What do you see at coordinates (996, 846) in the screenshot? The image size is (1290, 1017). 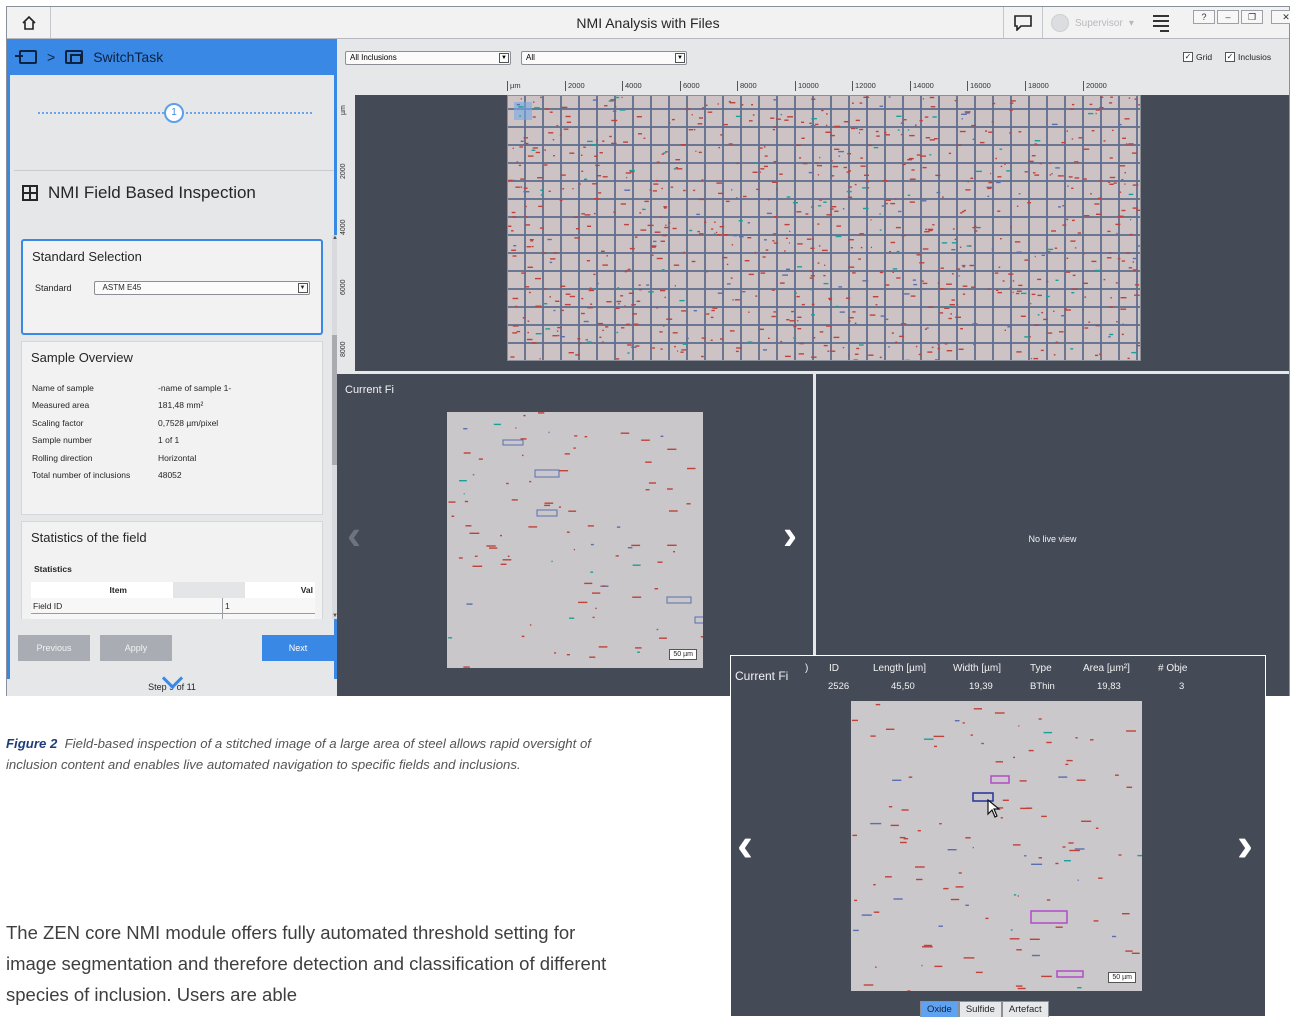 I see `detail-field-image: 50 µm` at bounding box center [996, 846].